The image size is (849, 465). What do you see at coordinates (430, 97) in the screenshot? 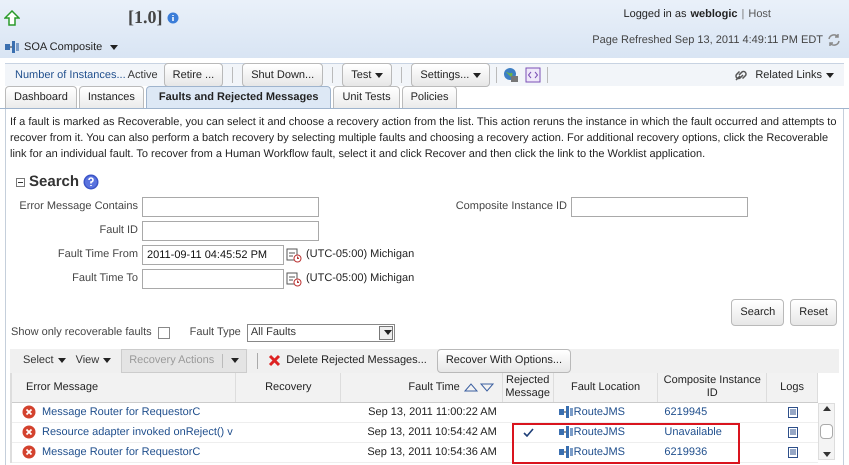
I see `tab: Policies` at bounding box center [430, 97].